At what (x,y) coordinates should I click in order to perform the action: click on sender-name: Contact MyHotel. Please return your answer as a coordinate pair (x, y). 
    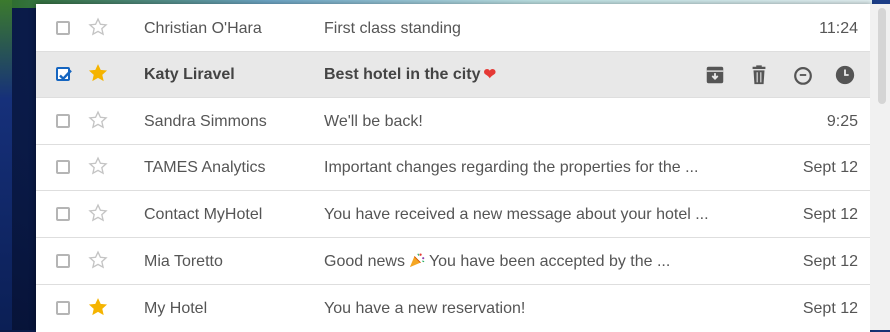
    Looking at the image, I should click on (203, 214).